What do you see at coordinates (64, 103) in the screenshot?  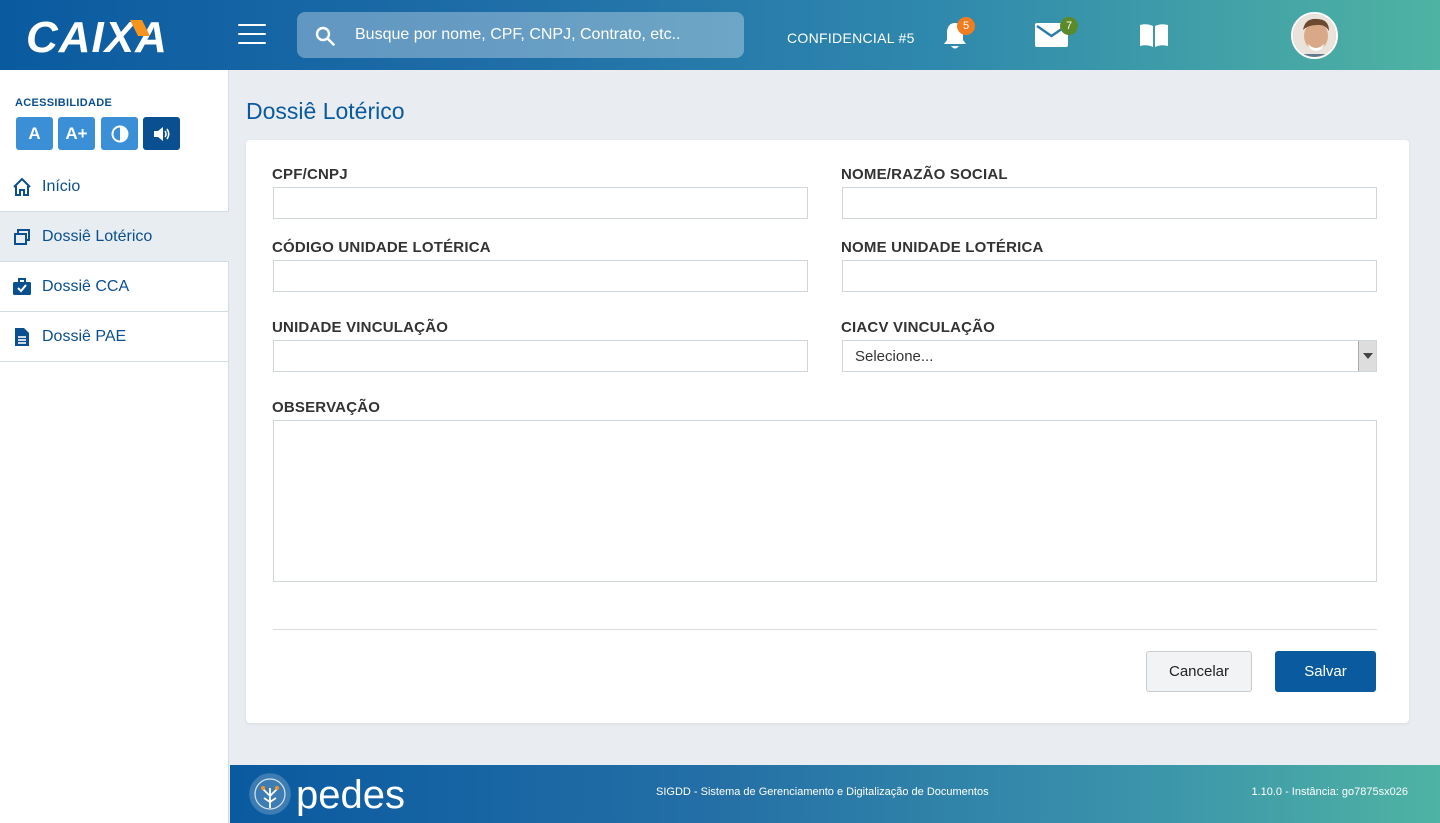 I see `accessibility-label: ACESSIBILIDADE` at bounding box center [64, 103].